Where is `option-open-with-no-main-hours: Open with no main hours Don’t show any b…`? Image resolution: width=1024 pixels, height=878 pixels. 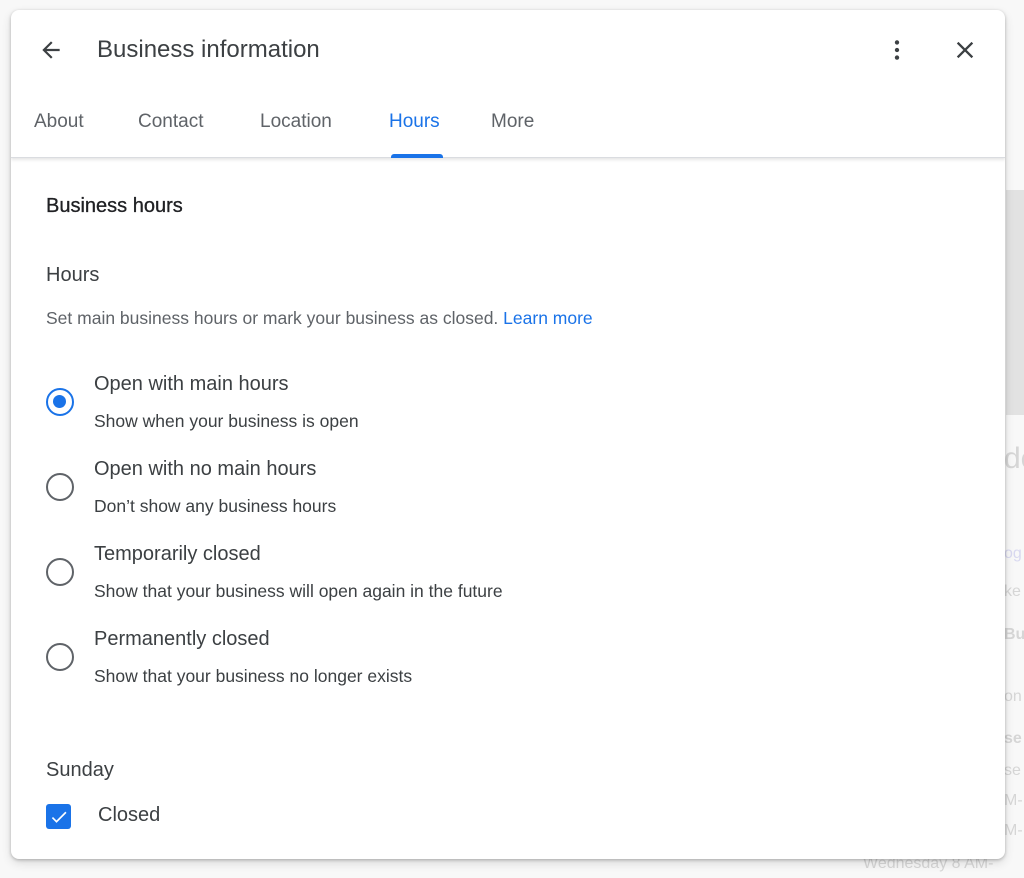 option-open-with-no-main-hours: Open with no main hours Don’t show any b… is located at coordinates (396, 493).